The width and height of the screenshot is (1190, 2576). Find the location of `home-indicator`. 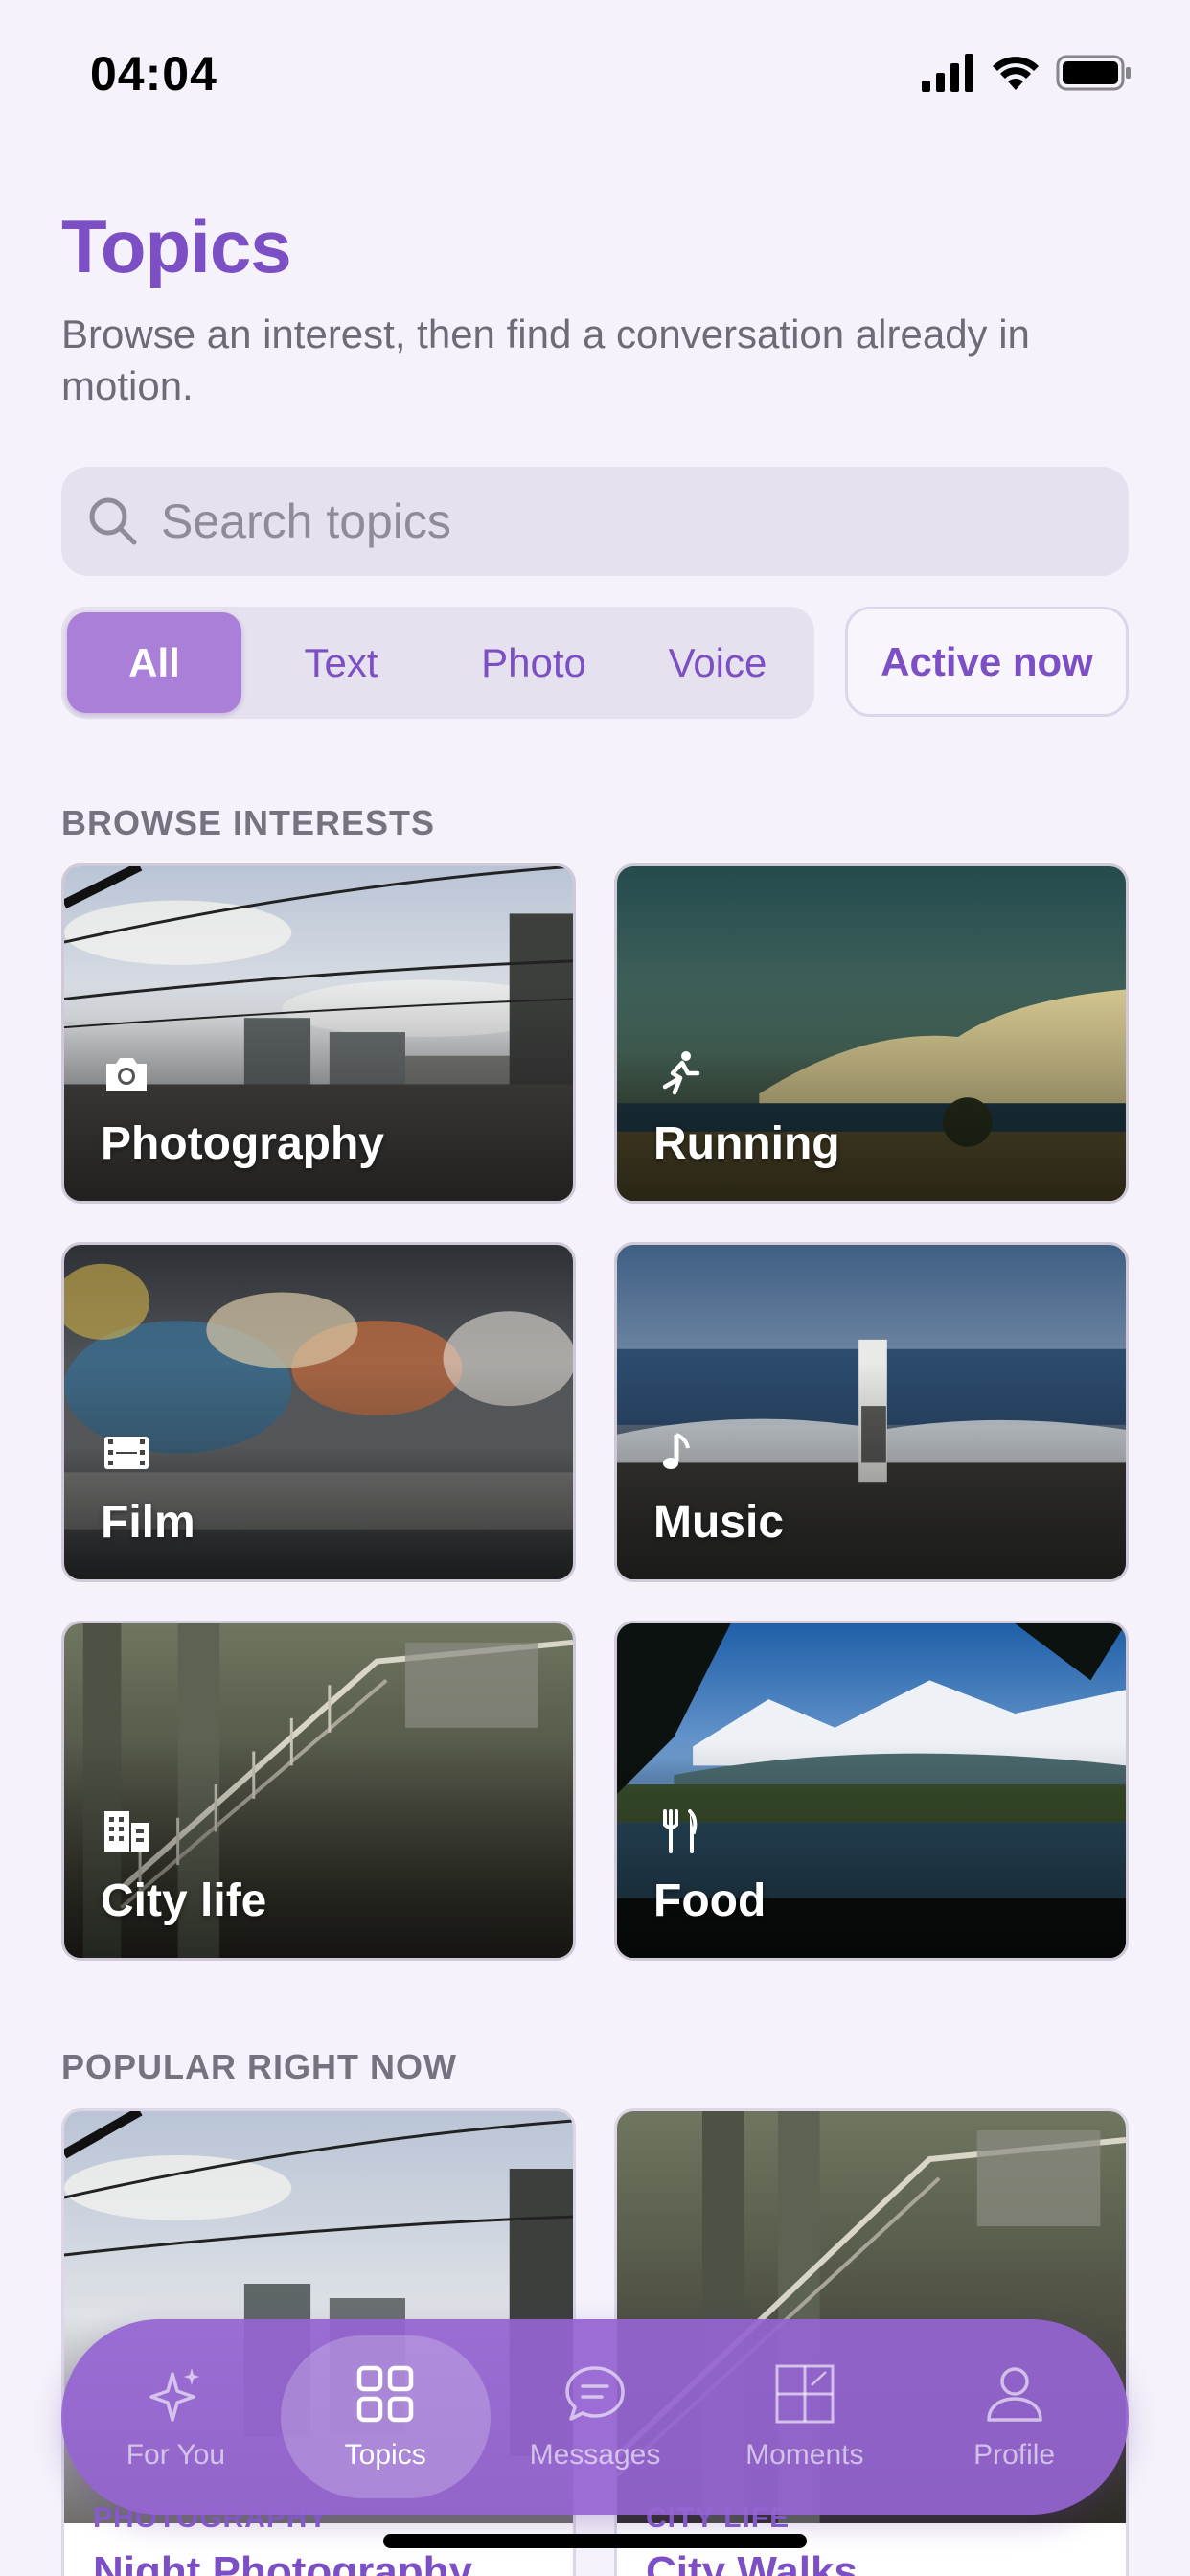

home-indicator is located at coordinates (595, 2541).